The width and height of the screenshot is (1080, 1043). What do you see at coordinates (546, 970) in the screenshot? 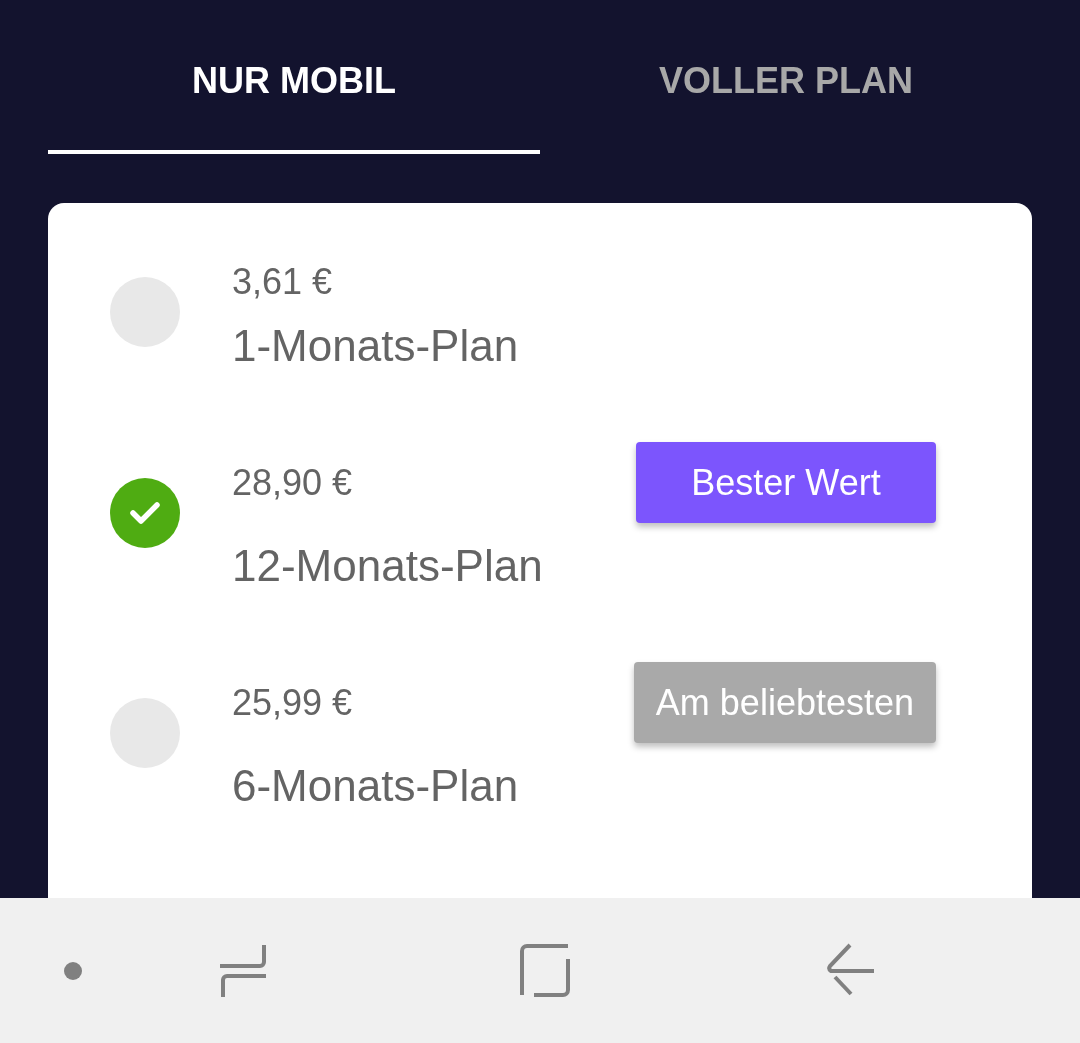
I see `square-icon` at bounding box center [546, 970].